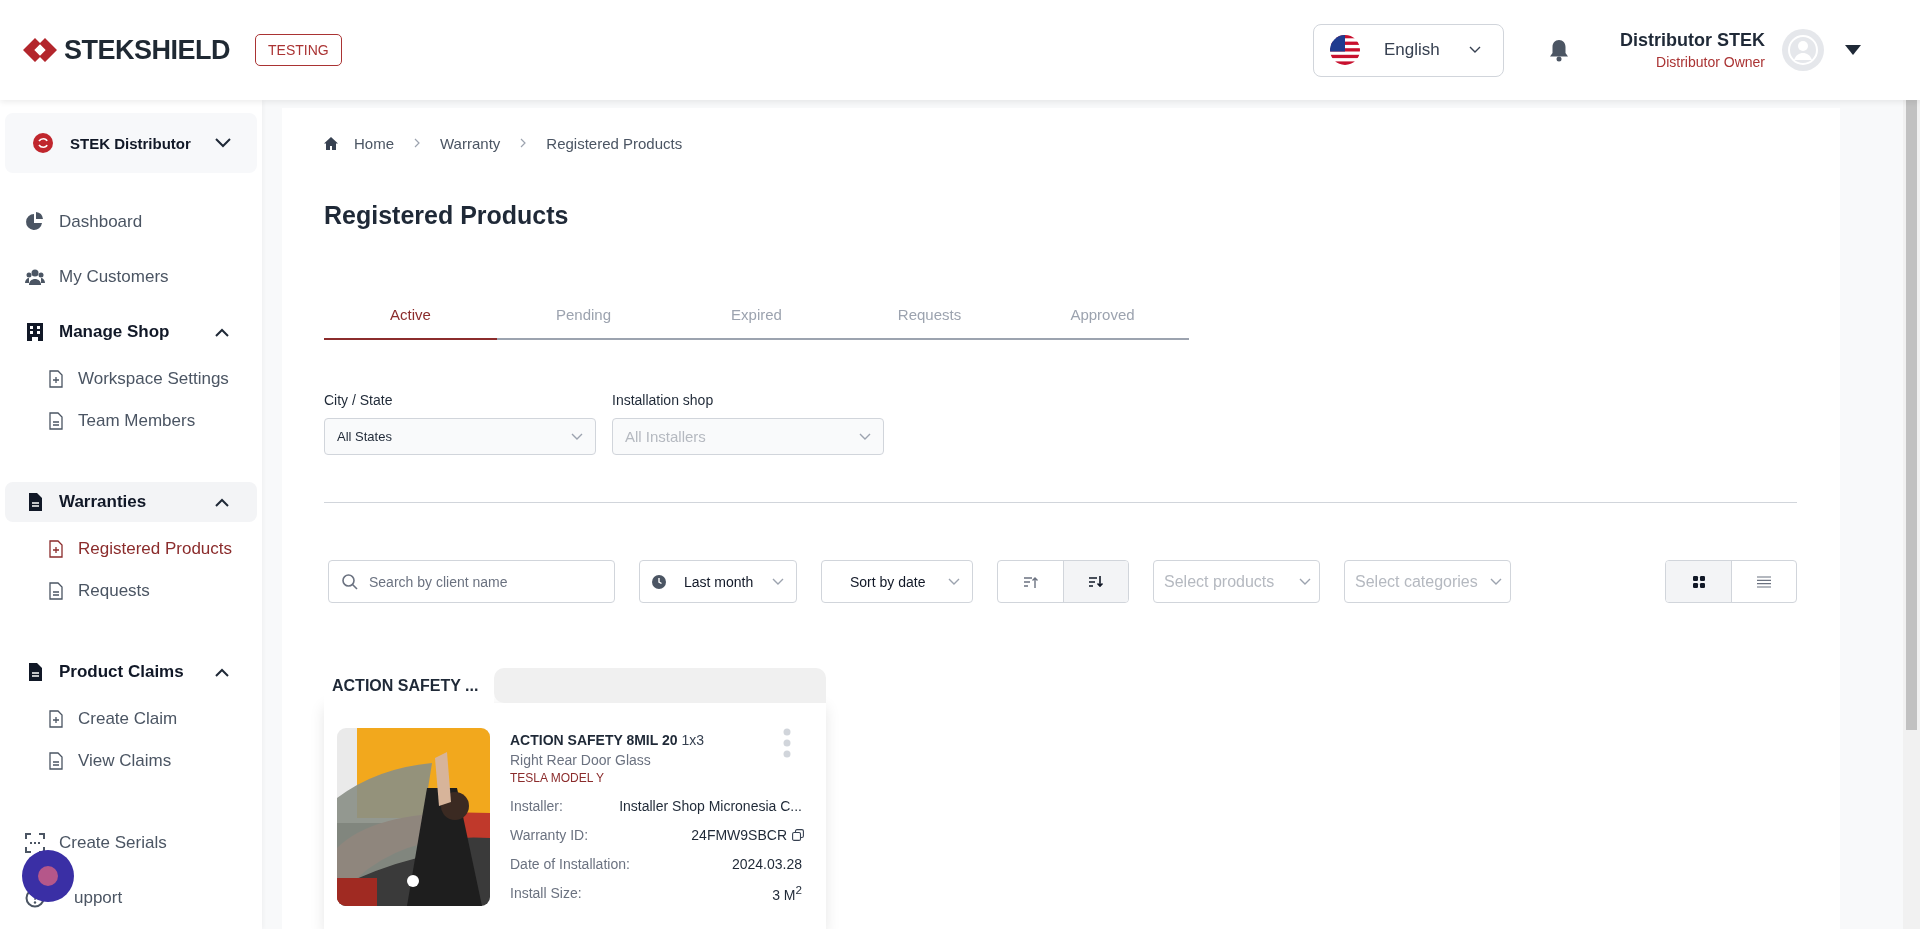 This screenshot has width=1920, height=929. I want to click on clock-icon, so click(659, 581).